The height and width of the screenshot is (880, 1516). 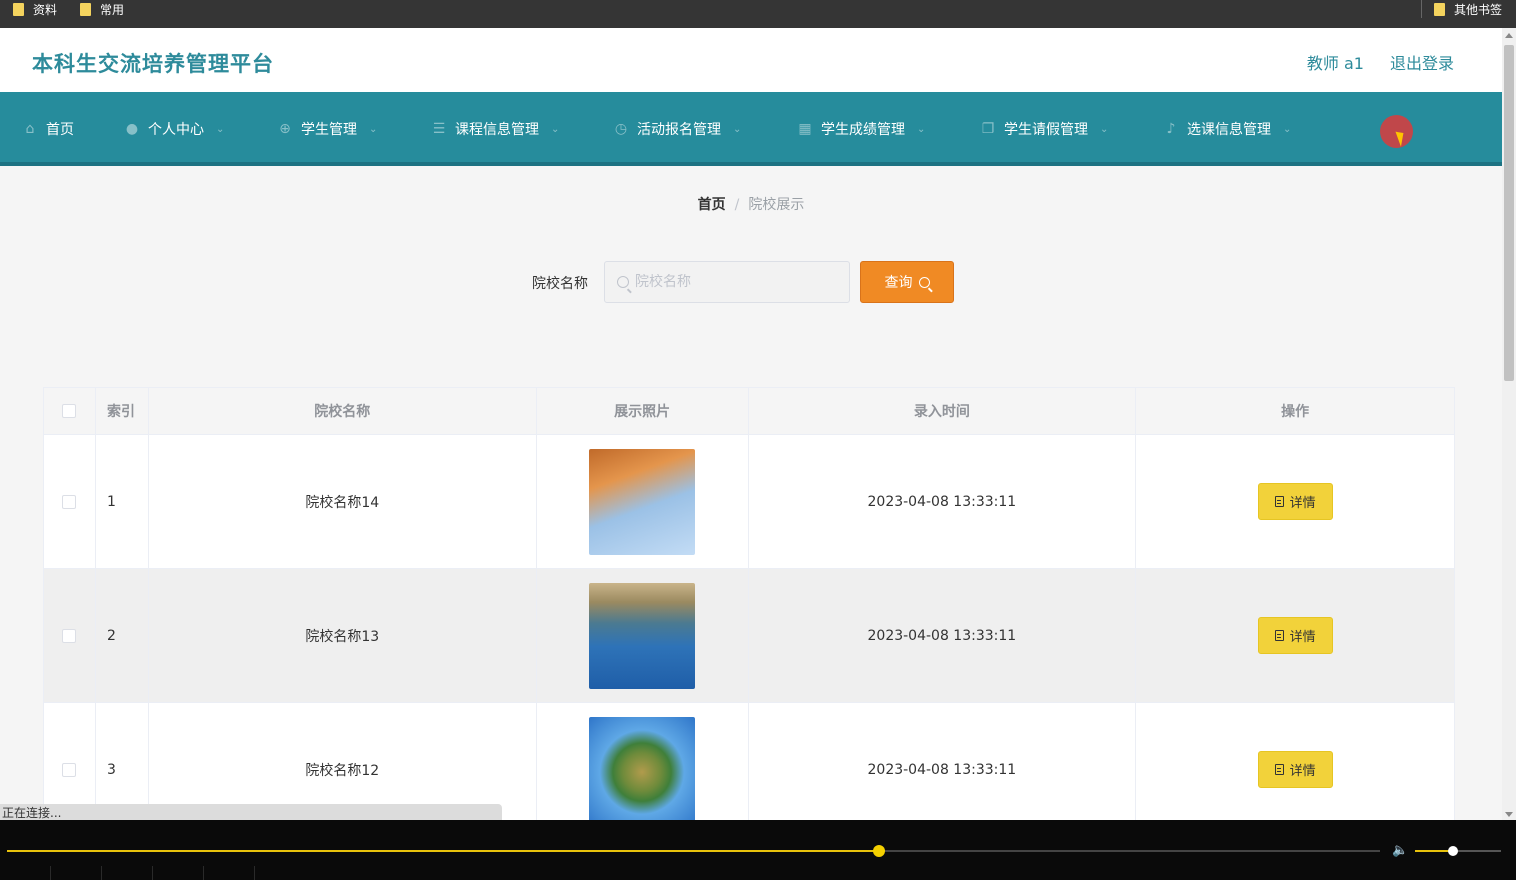 I want to click on breadcrumb: 首页 / 院校展示, so click(x=751, y=204).